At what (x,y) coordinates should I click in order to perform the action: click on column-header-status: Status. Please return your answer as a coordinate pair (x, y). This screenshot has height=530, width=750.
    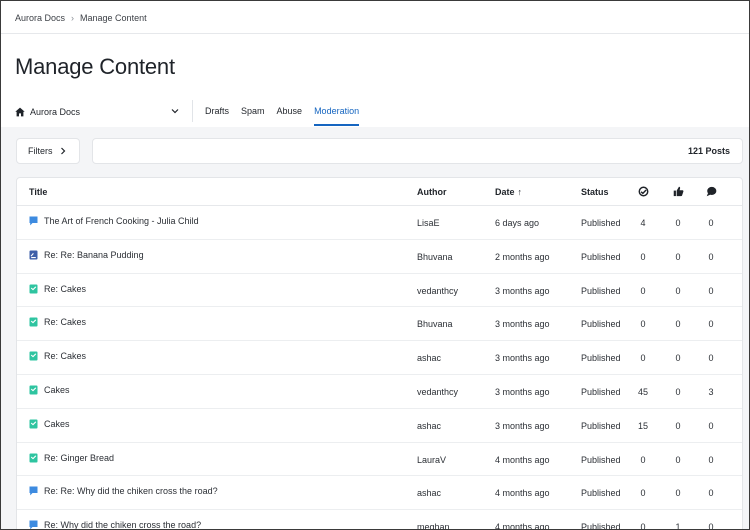
    Looking at the image, I should click on (595, 192).